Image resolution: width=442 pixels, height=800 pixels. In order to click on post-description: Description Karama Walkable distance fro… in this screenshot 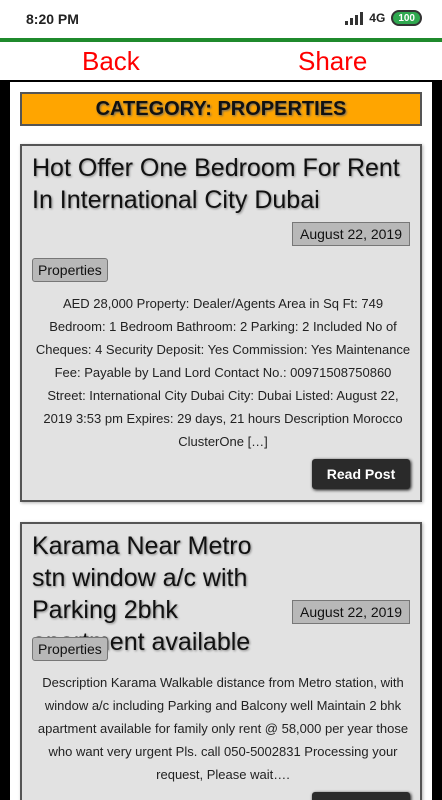, I will do `click(223, 728)`.